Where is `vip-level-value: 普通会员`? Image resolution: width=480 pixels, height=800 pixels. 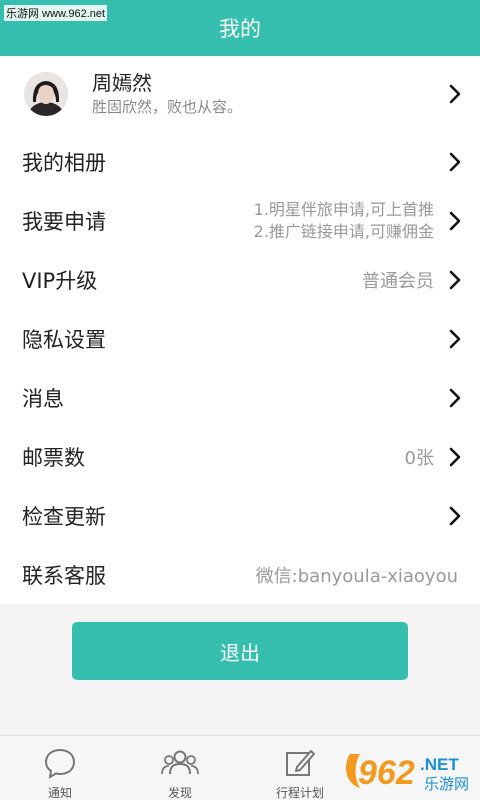
vip-level-value: 普通会员 is located at coordinates (398, 281).